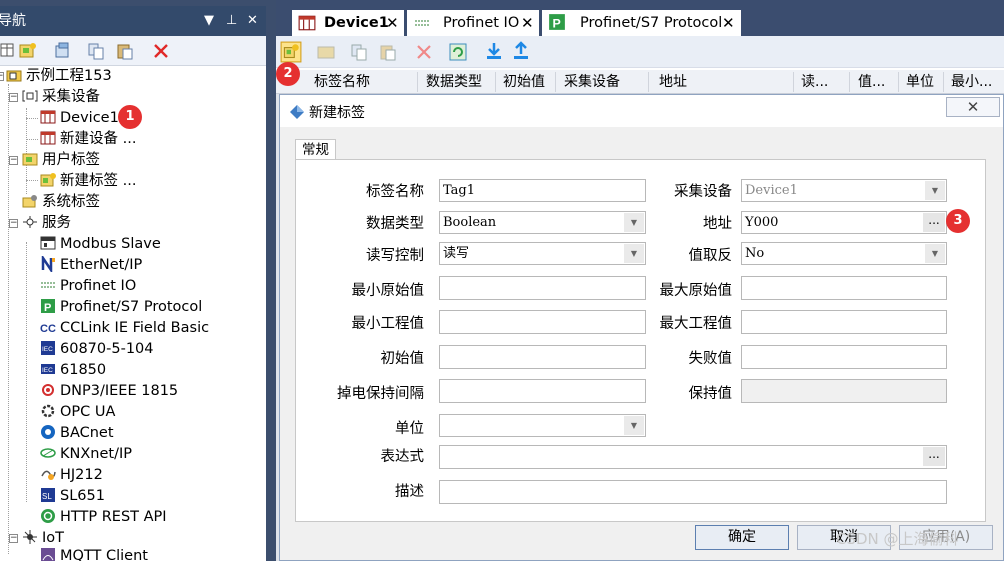 The image size is (1004, 561). Describe the element at coordinates (271, 280) in the screenshot. I see `splitter` at that location.